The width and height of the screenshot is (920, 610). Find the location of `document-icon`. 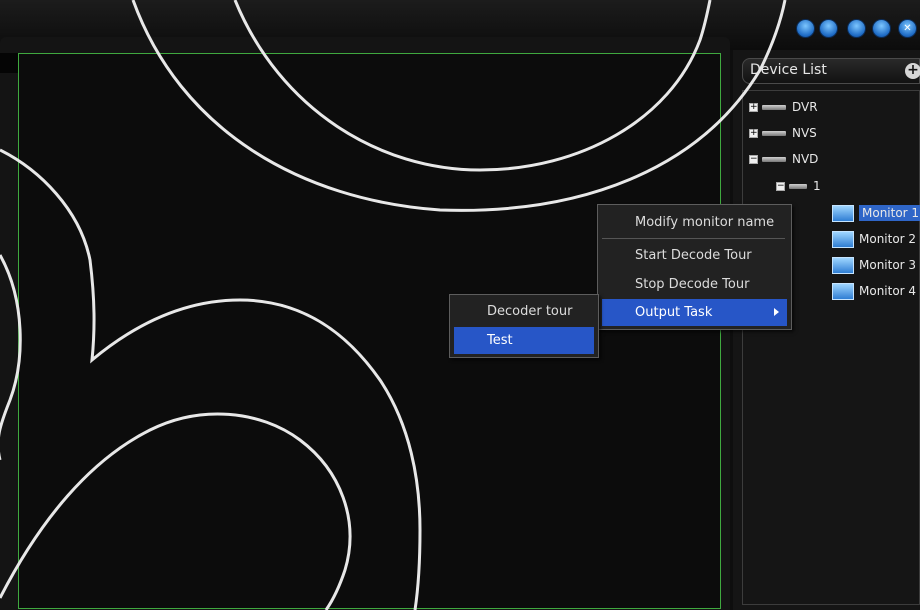

document-icon is located at coordinates (828, 28).